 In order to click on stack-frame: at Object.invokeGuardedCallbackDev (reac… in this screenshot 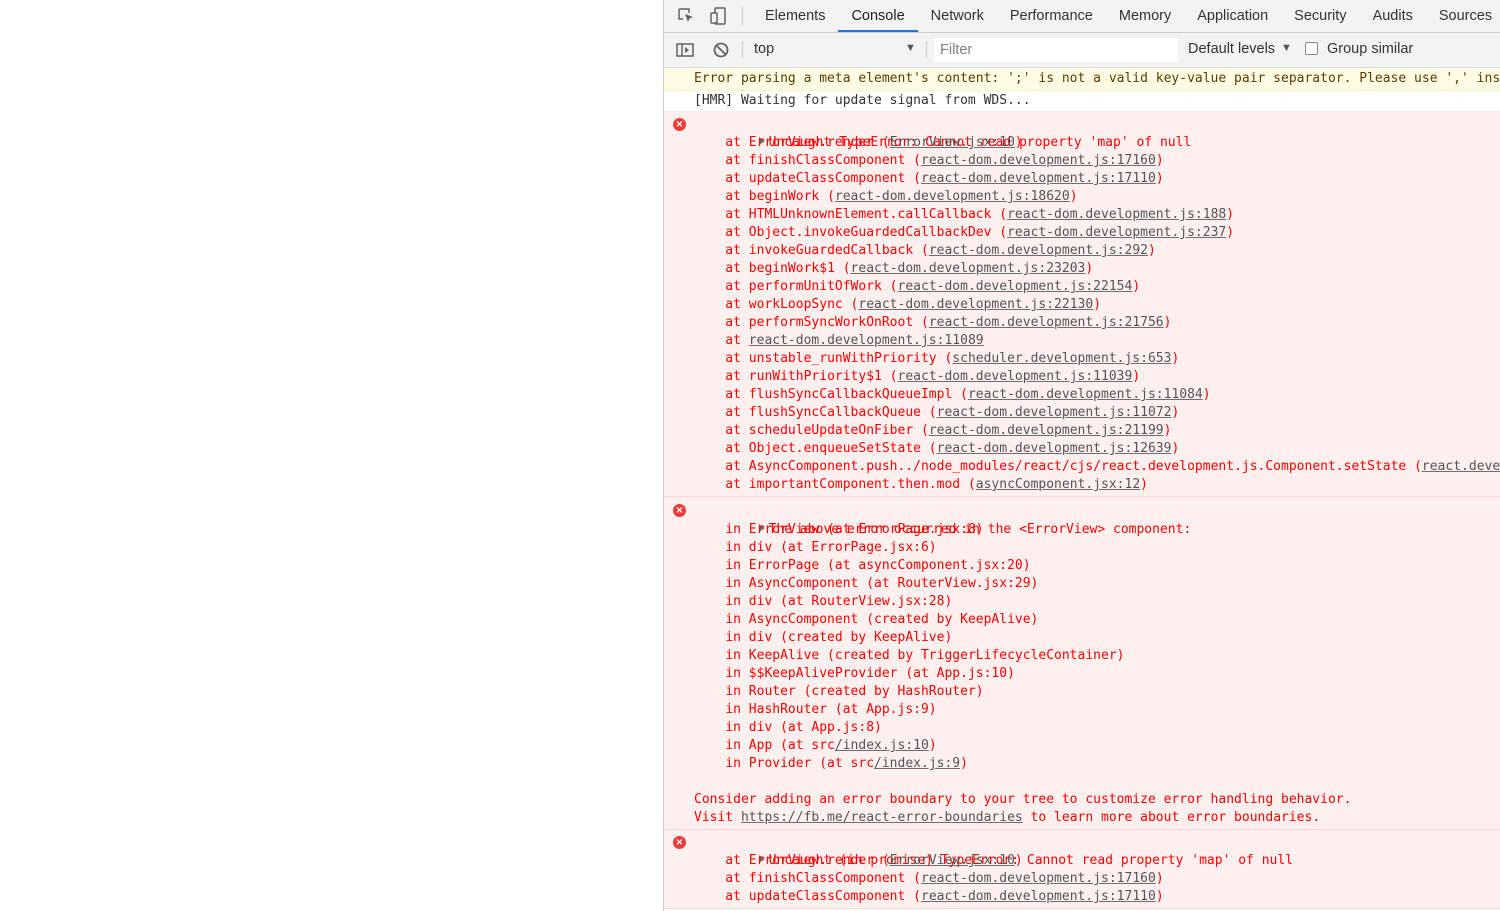, I will do `click(964, 232)`.